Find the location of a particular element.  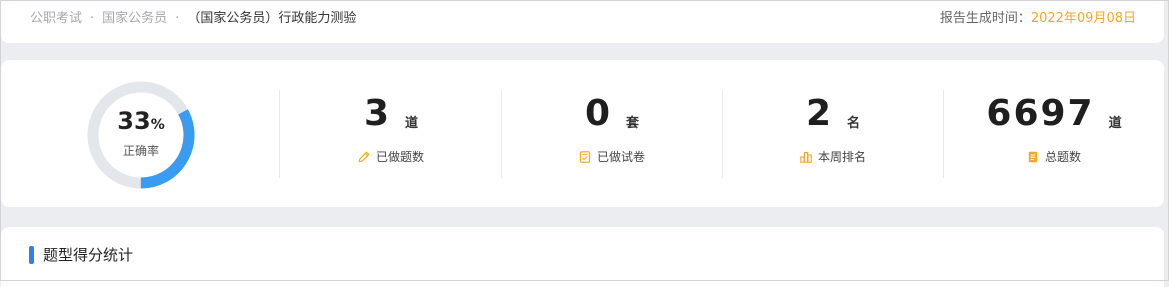

breadcrumb-link-exam: 公职考试 is located at coordinates (56, 16).